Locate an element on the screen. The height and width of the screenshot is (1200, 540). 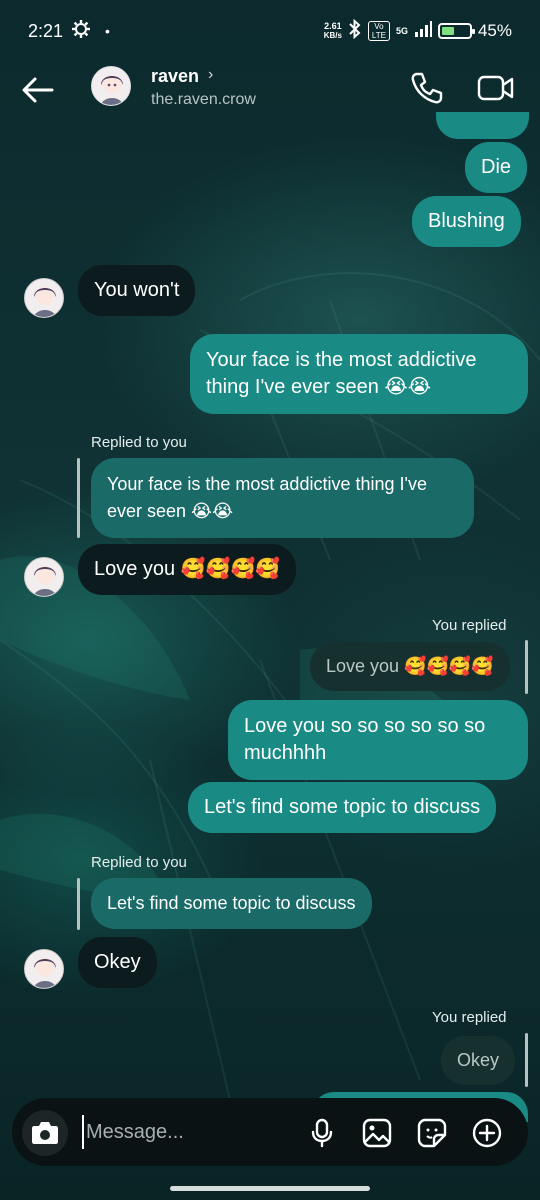
quoted-message: Love you 🥰🥰🥰🥰 is located at coordinates (410, 666).